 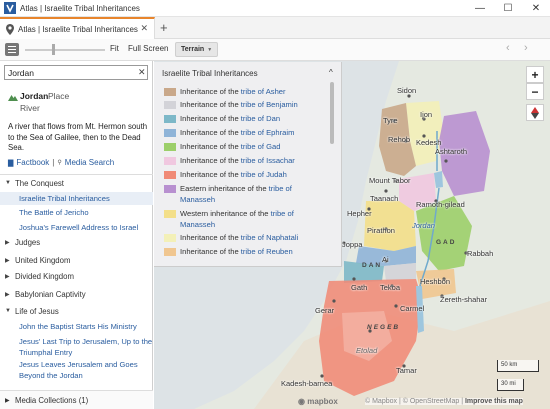 What do you see at coordinates (114, 48) in the screenshot?
I see `fit-button: Fit` at bounding box center [114, 48].